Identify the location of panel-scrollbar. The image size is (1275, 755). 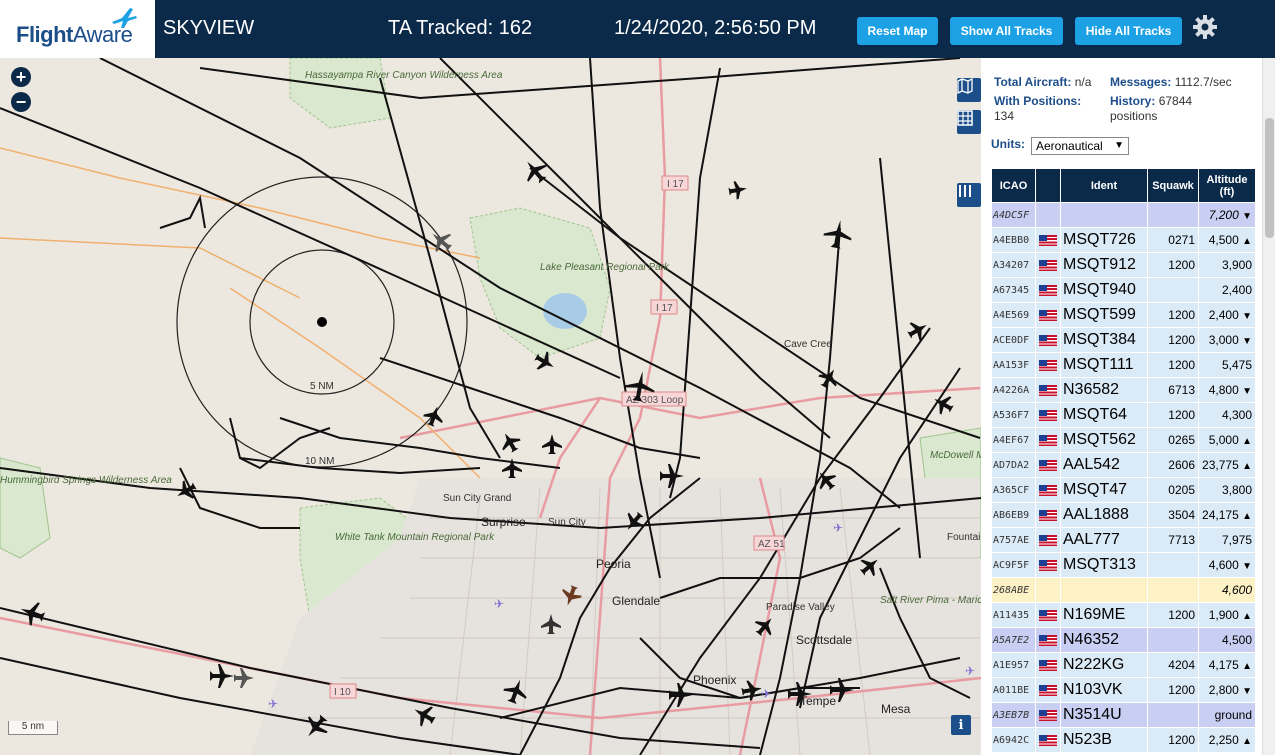
(1268, 406).